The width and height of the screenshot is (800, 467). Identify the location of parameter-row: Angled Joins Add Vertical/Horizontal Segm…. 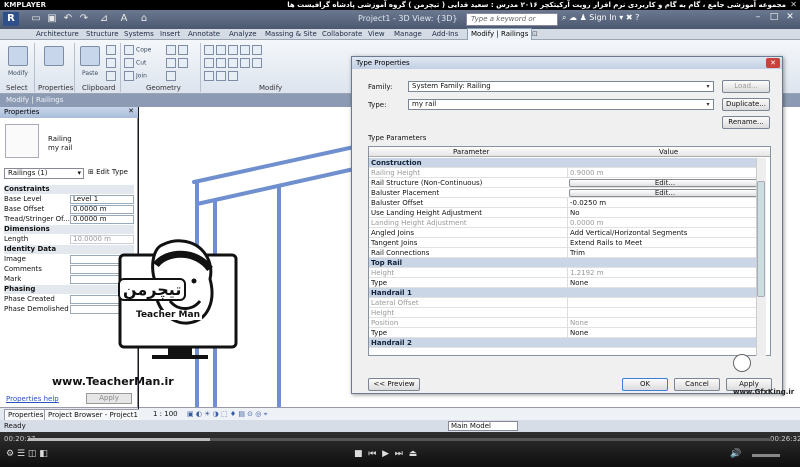
(566, 233).